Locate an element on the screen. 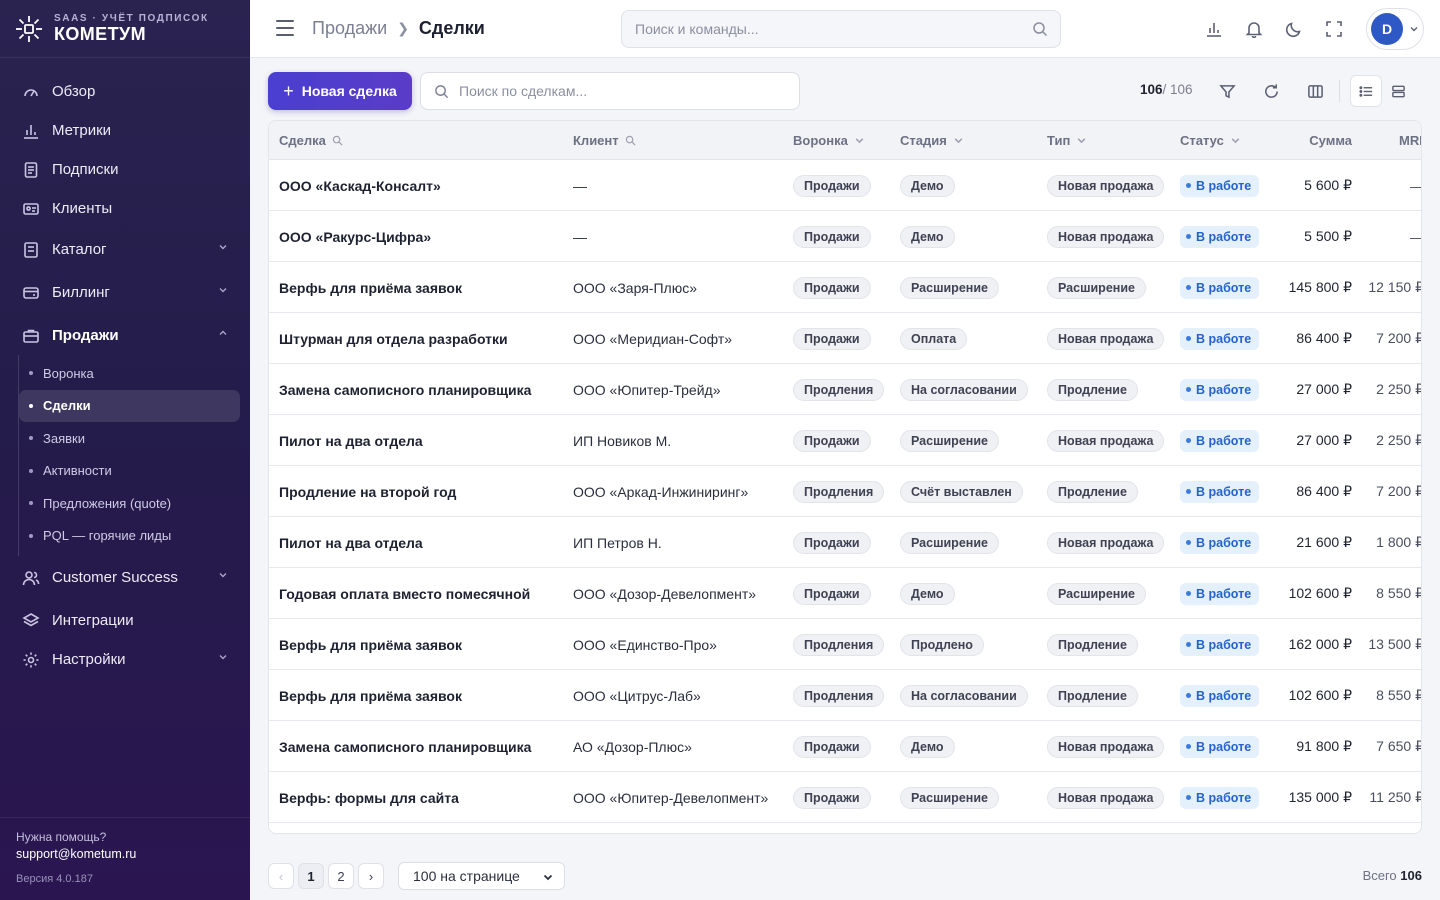 Image resolution: width=1440 pixels, height=900 pixels. next-page-button: › is located at coordinates (371, 876).